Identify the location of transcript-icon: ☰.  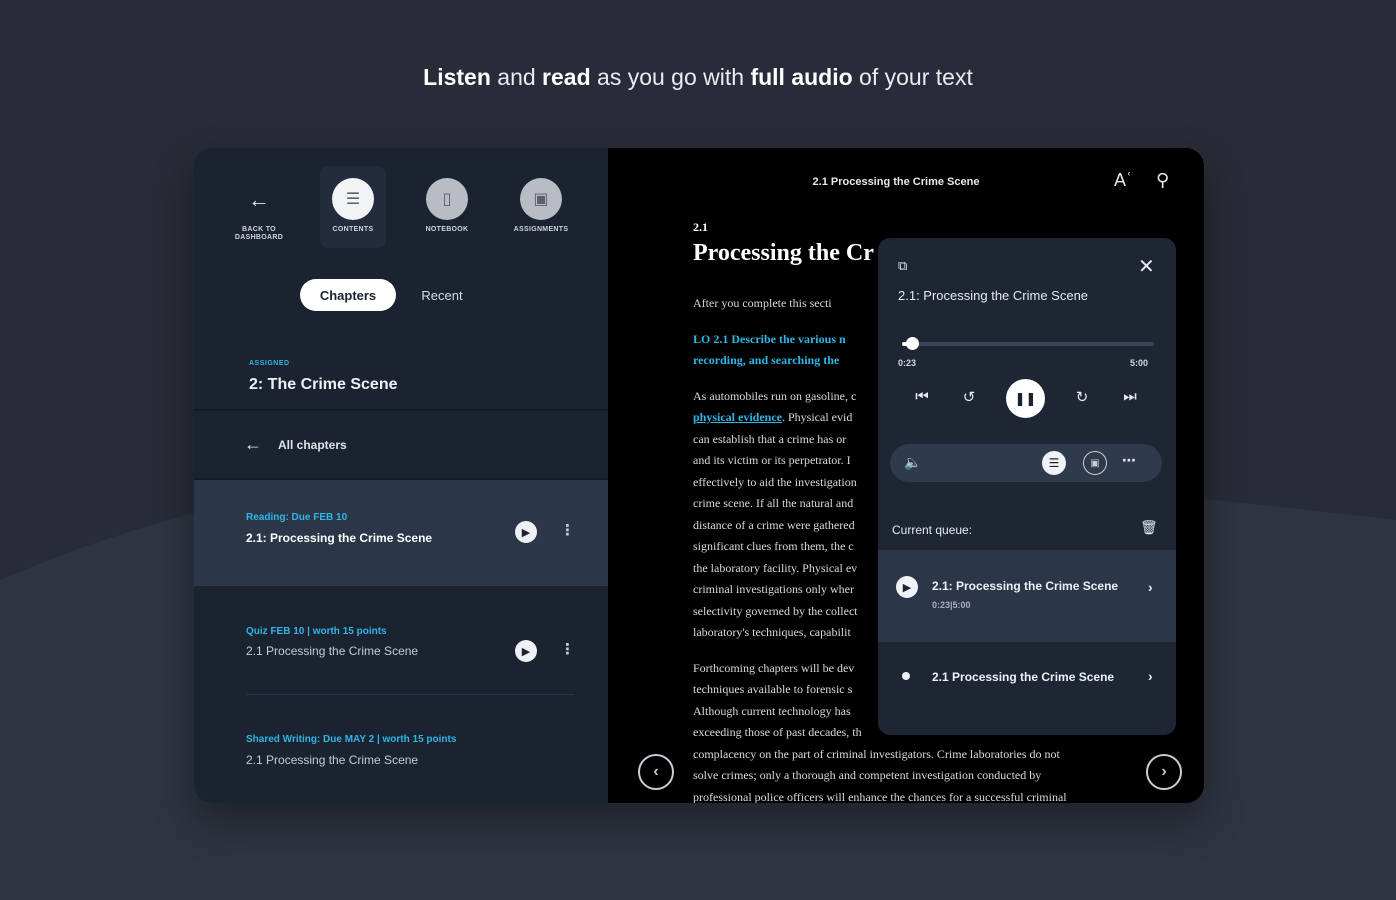
(1054, 463).